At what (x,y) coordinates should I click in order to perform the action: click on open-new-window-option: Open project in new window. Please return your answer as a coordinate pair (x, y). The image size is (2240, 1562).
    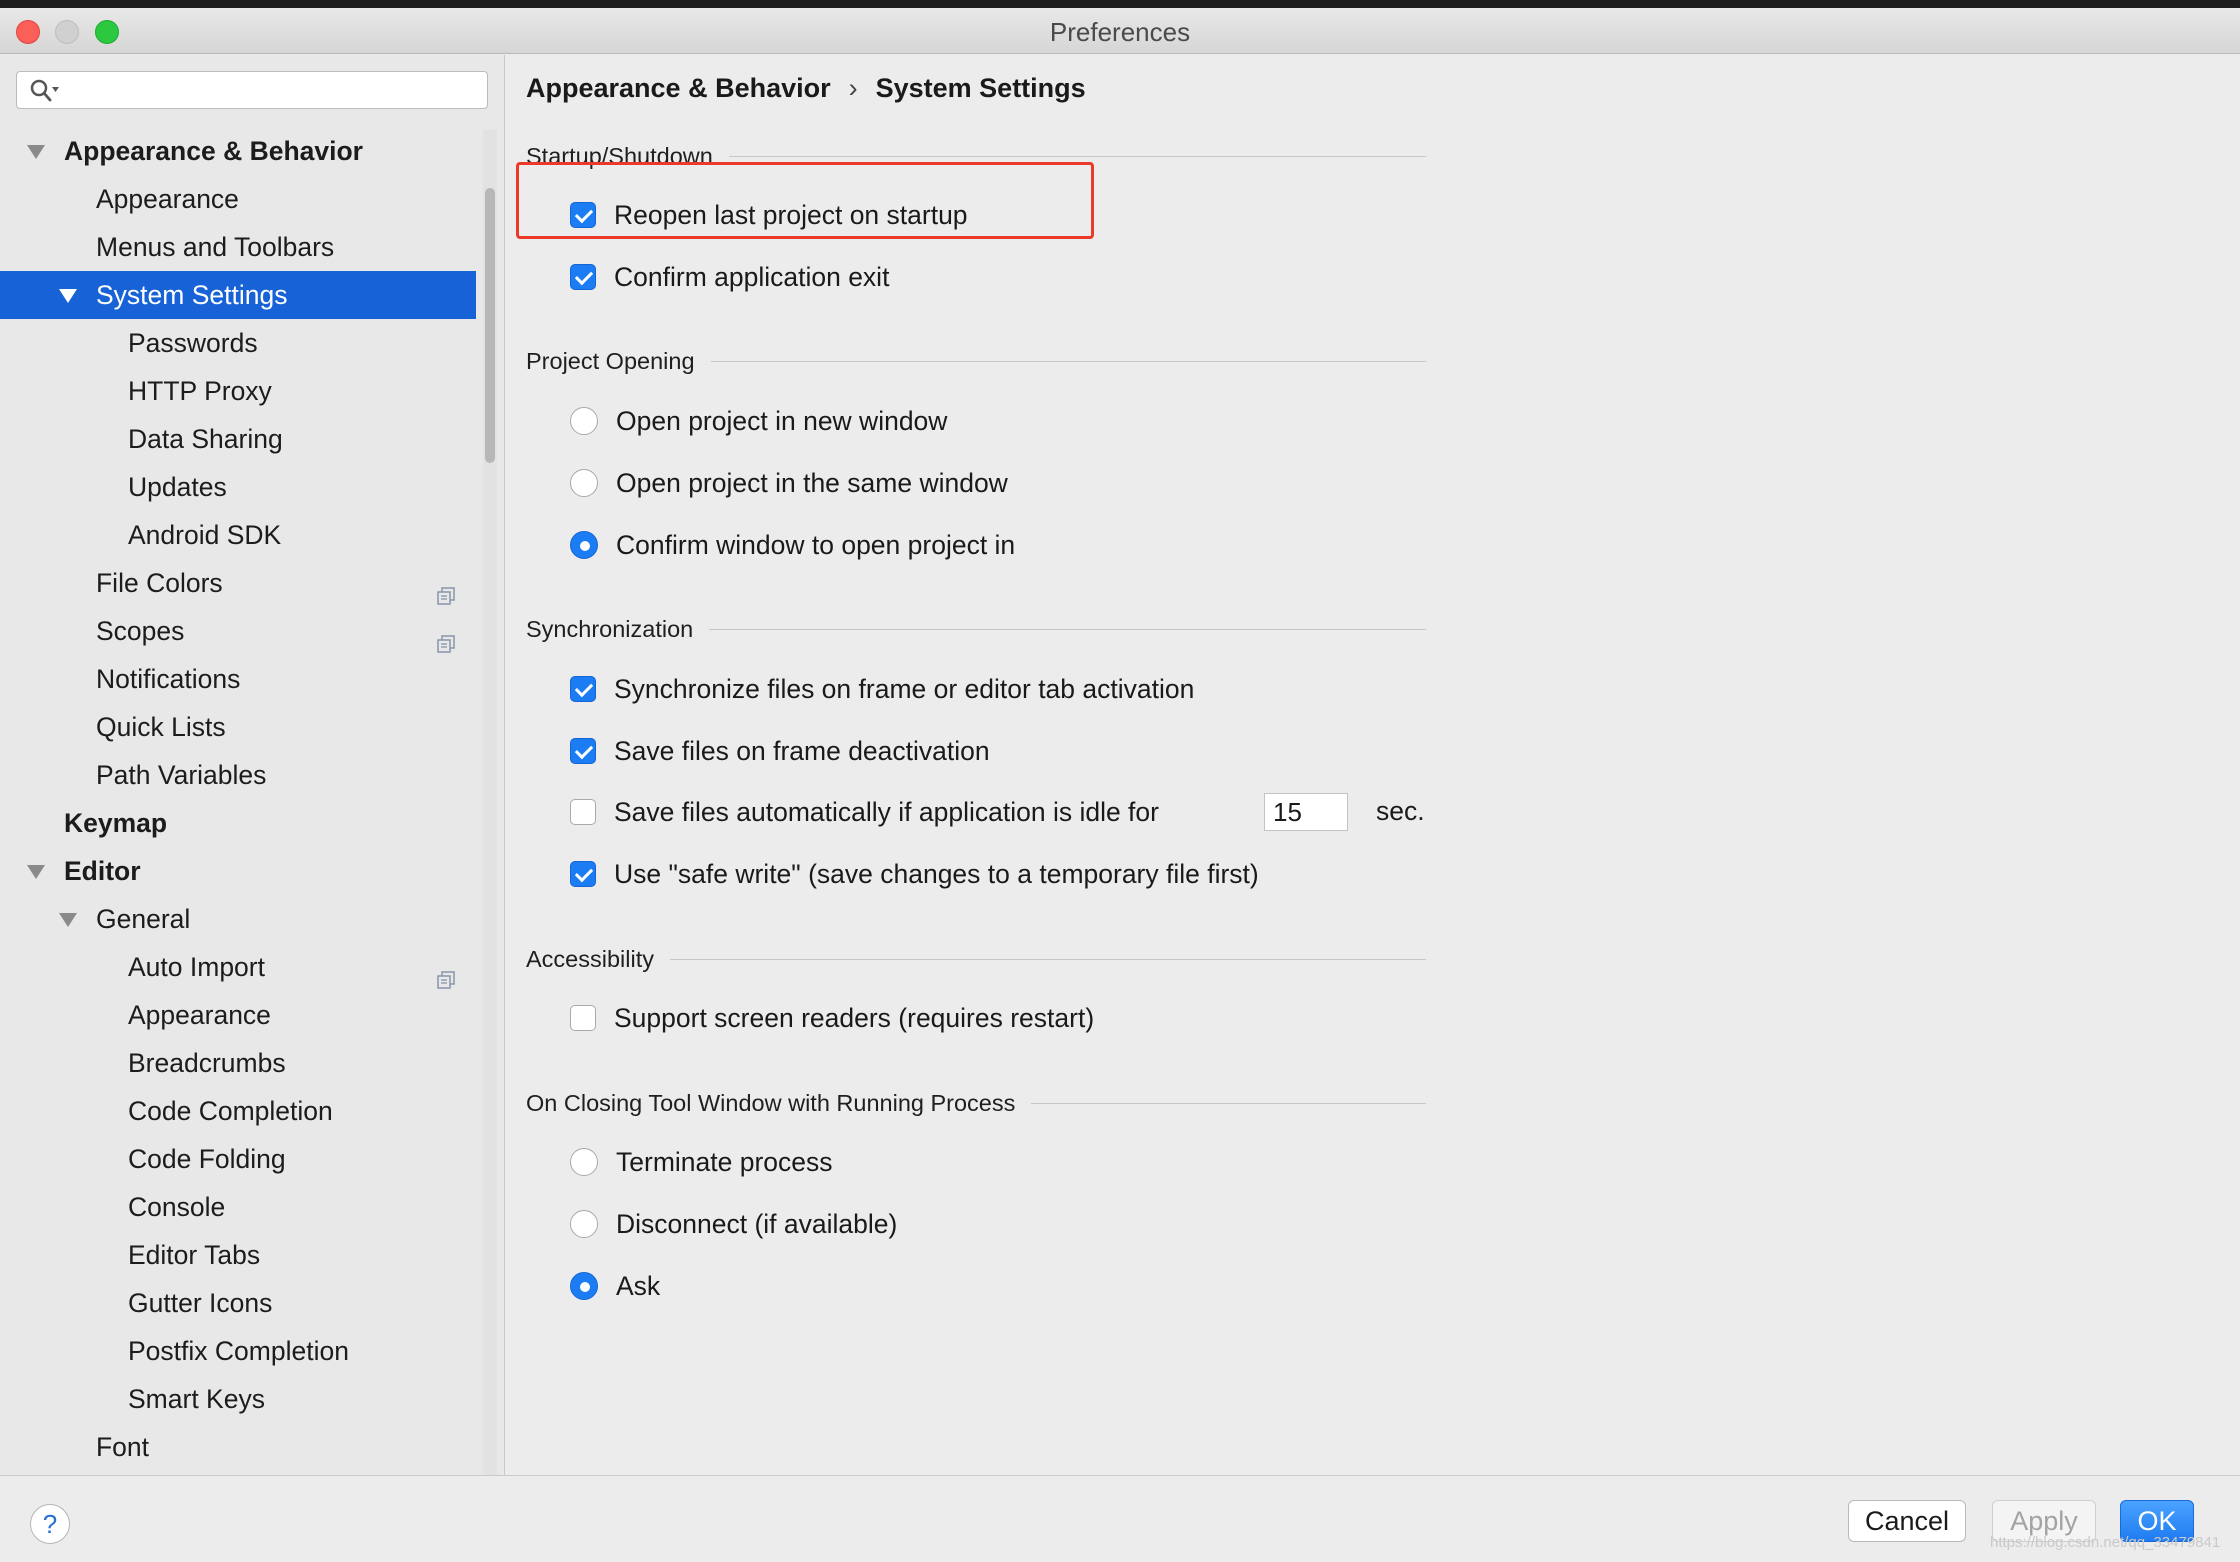
    Looking at the image, I should click on (758, 421).